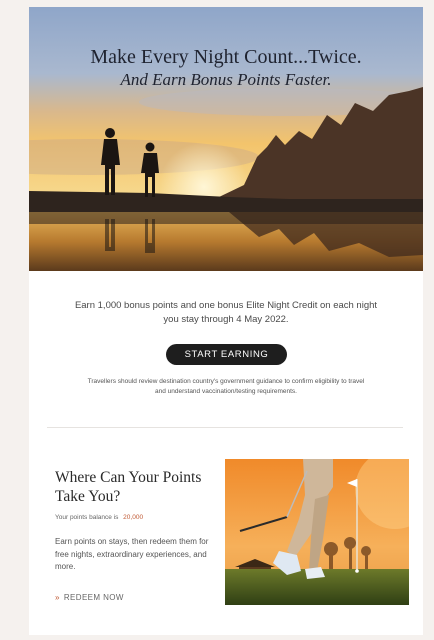 This screenshot has height=640, width=434. What do you see at coordinates (225, 427) in the screenshot?
I see `section-divider` at bounding box center [225, 427].